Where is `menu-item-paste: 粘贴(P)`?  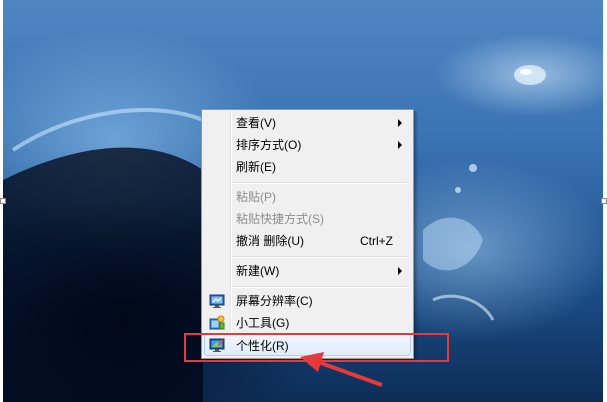
menu-item-paste: 粘贴(P) is located at coordinates (307, 197).